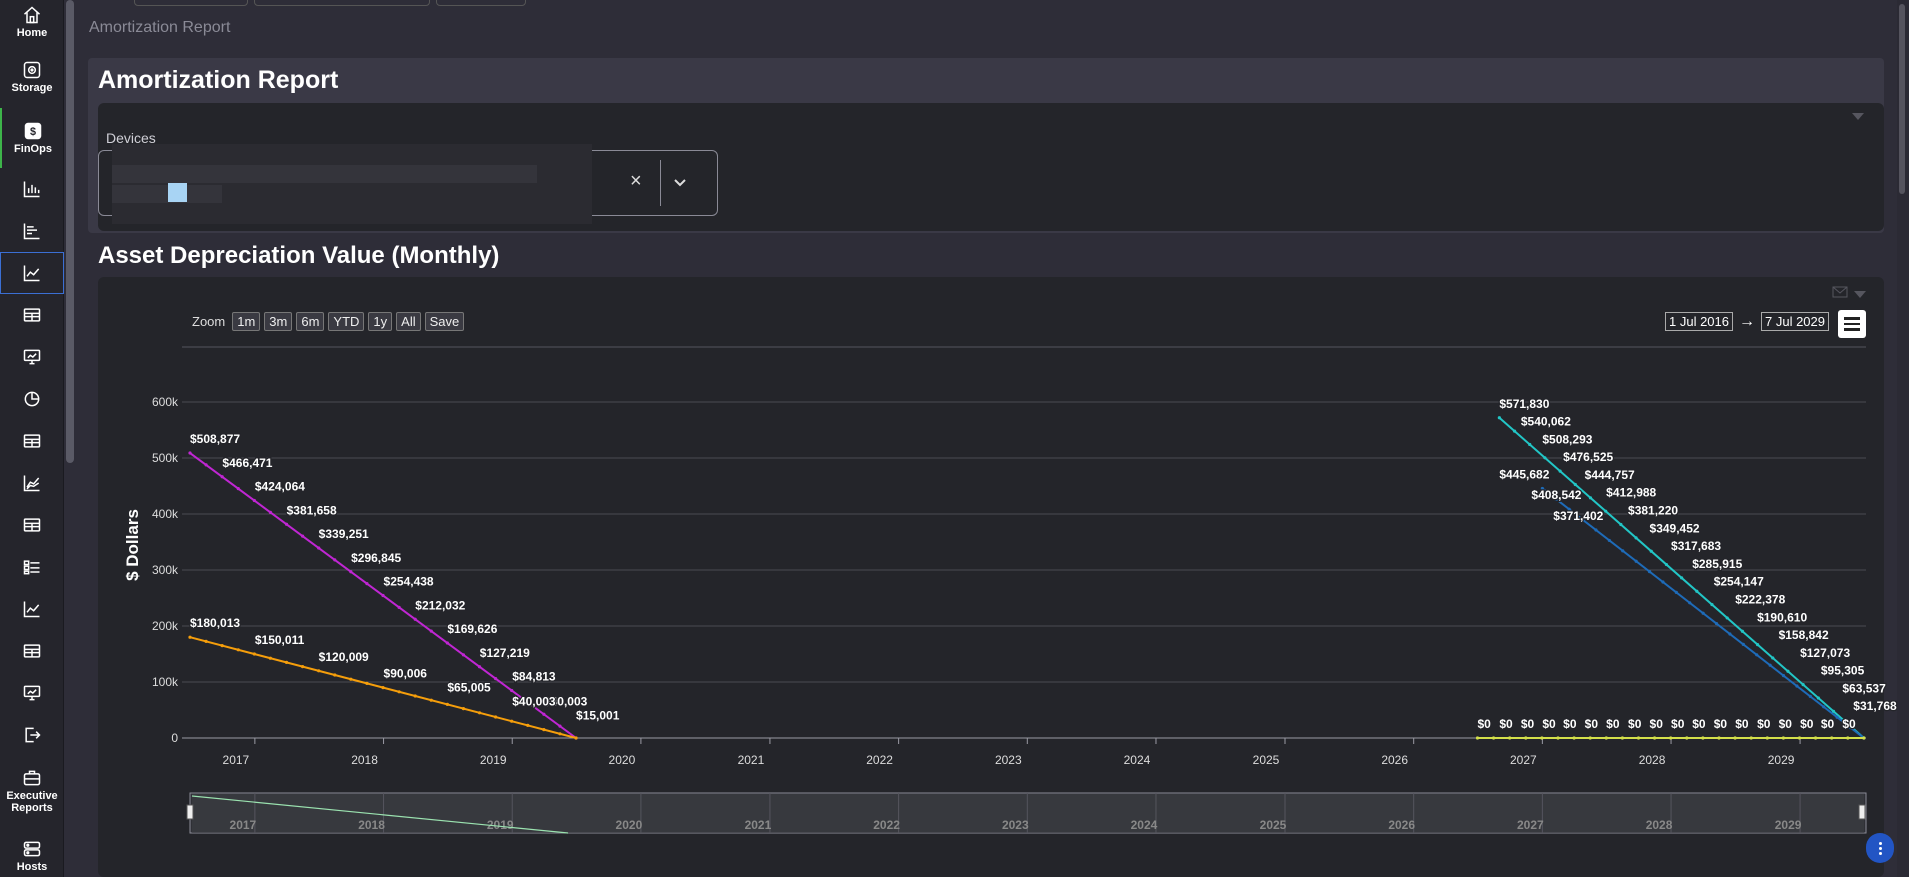 The width and height of the screenshot is (1909, 877). Describe the element at coordinates (636, 181) in the screenshot. I see `clear-selection-icon: ×` at that location.